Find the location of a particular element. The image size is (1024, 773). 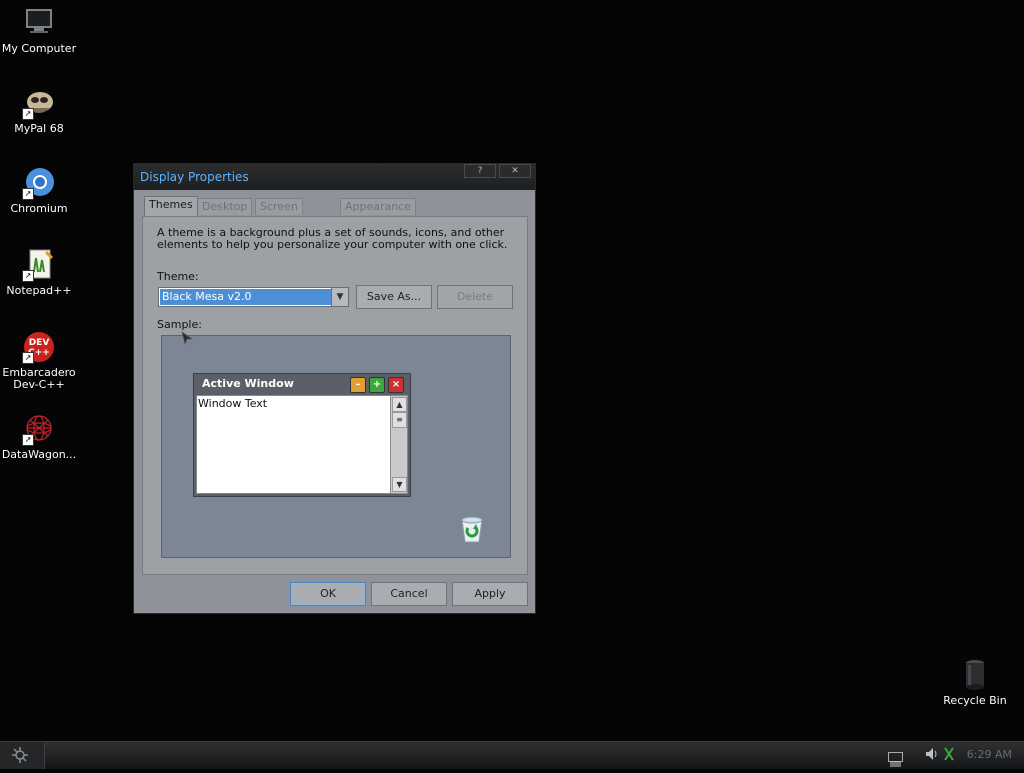

taskbar: 6:29 AM is located at coordinates (512, 755).